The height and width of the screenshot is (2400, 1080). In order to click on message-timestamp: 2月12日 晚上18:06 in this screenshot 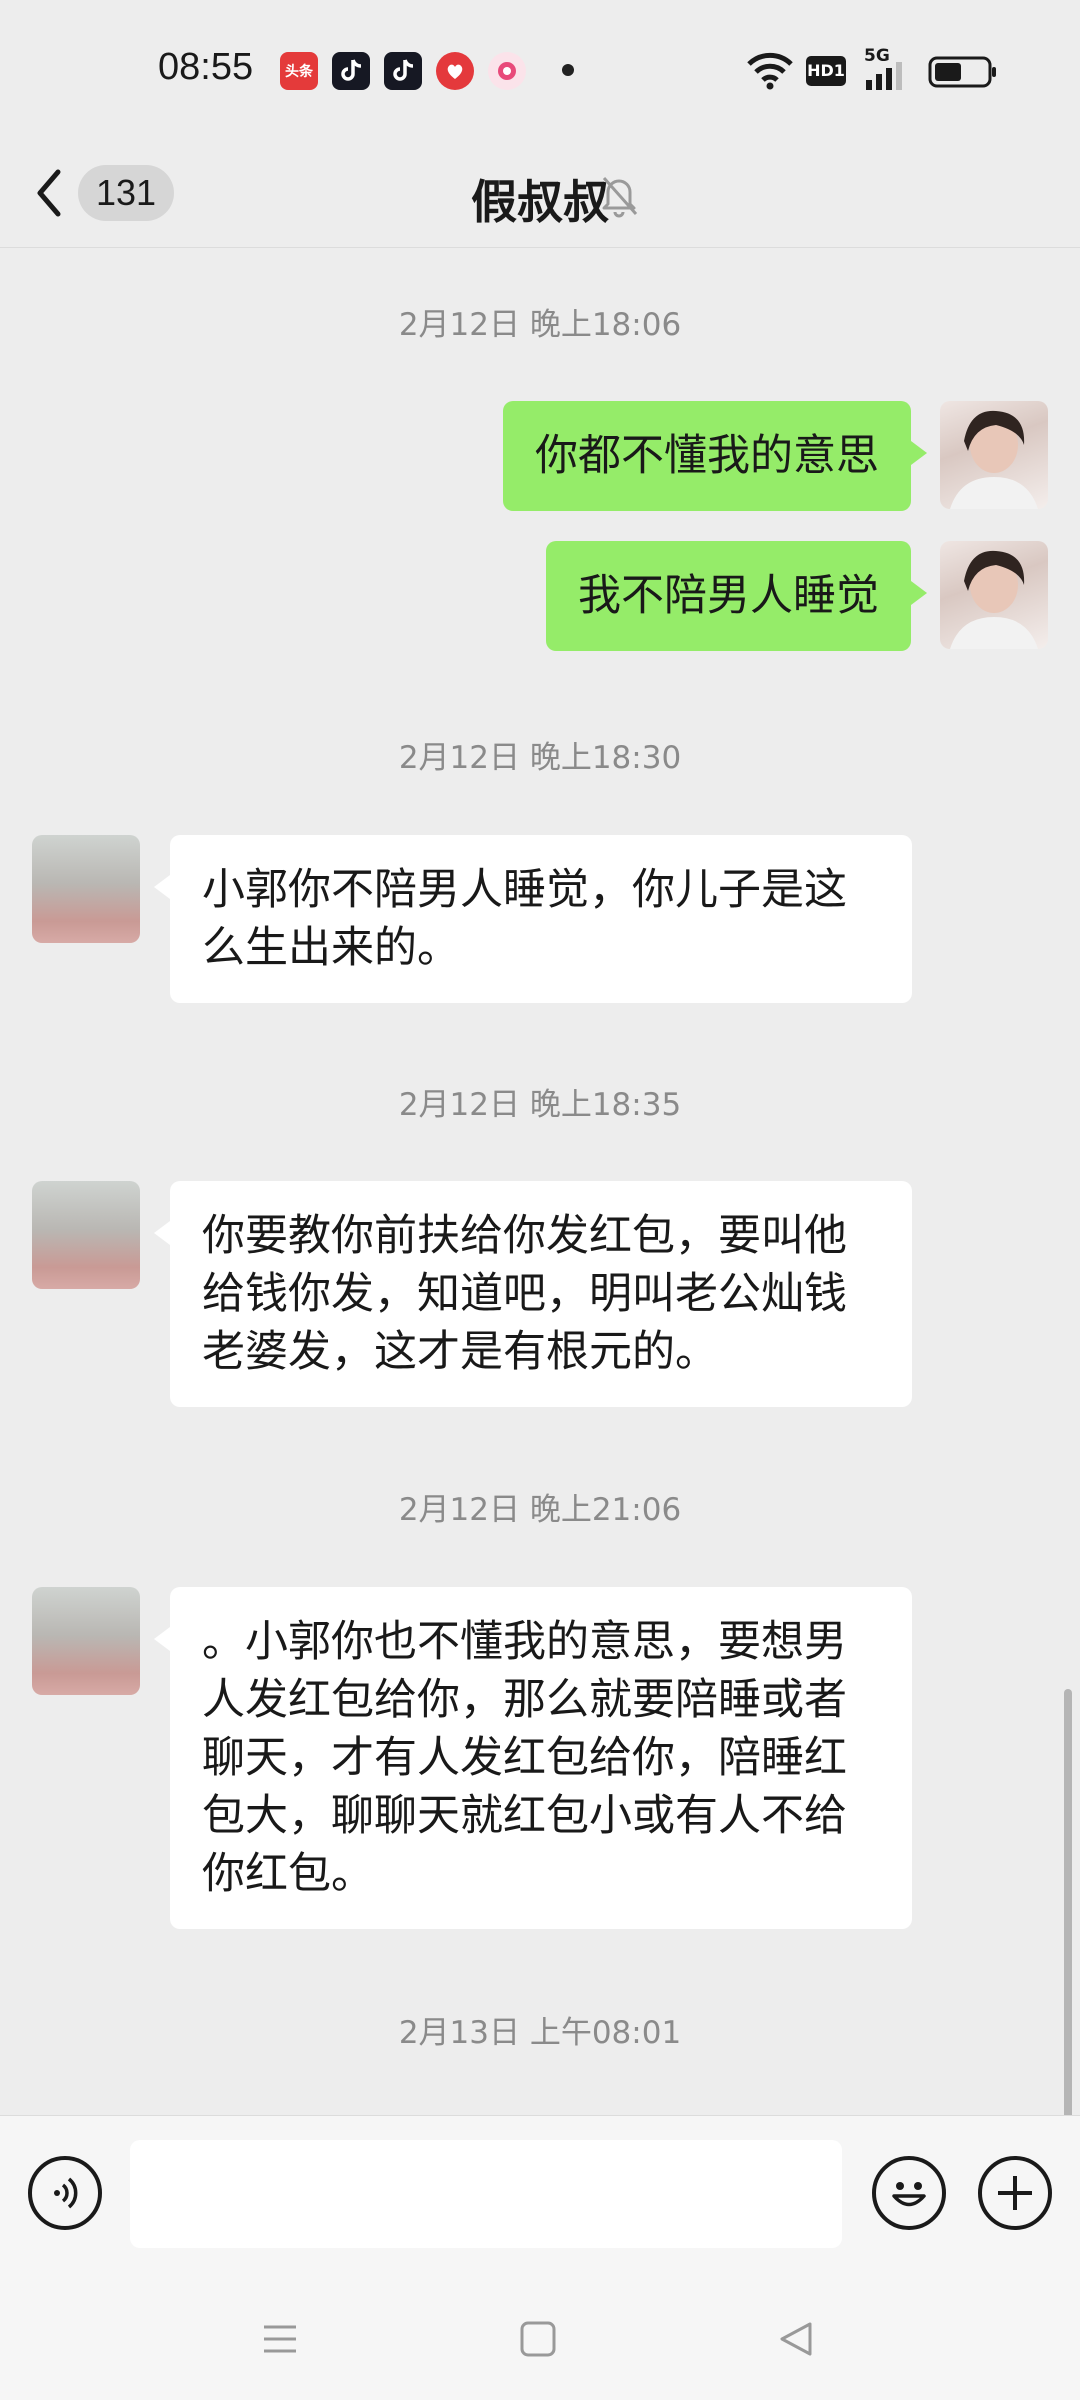, I will do `click(540, 325)`.